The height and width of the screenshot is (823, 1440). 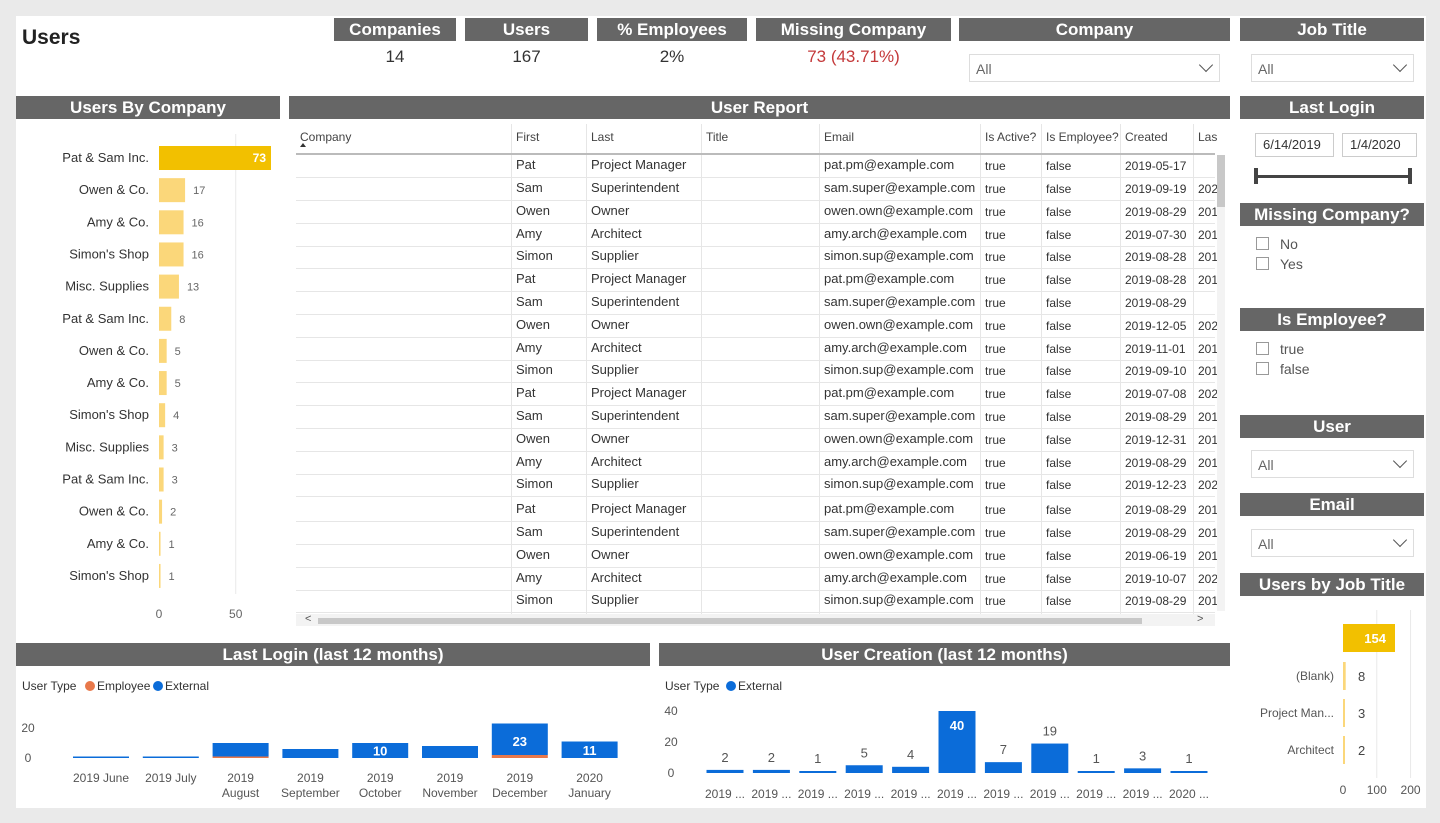 I want to click on x-tick-label: September, so click(x=310, y=793).